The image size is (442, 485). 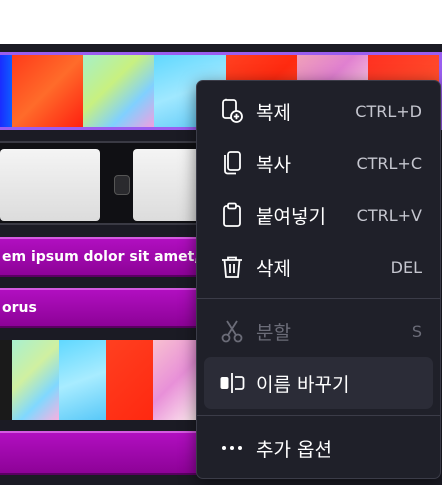 What do you see at coordinates (318, 111) in the screenshot?
I see `menu-item-duplicate: 복제 CTRL+D` at bounding box center [318, 111].